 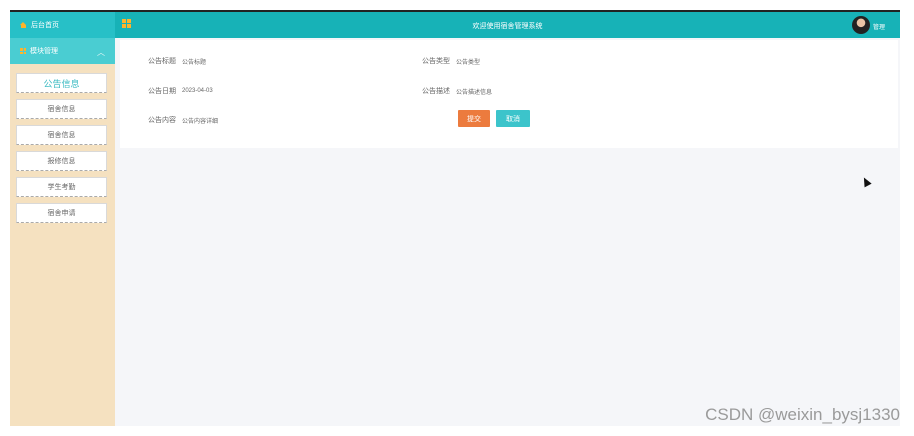 What do you see at coordinates (451, 61) in the screenshot?
I see `type-field: 公告类型 公告类型` at bounding box center [451, 61].